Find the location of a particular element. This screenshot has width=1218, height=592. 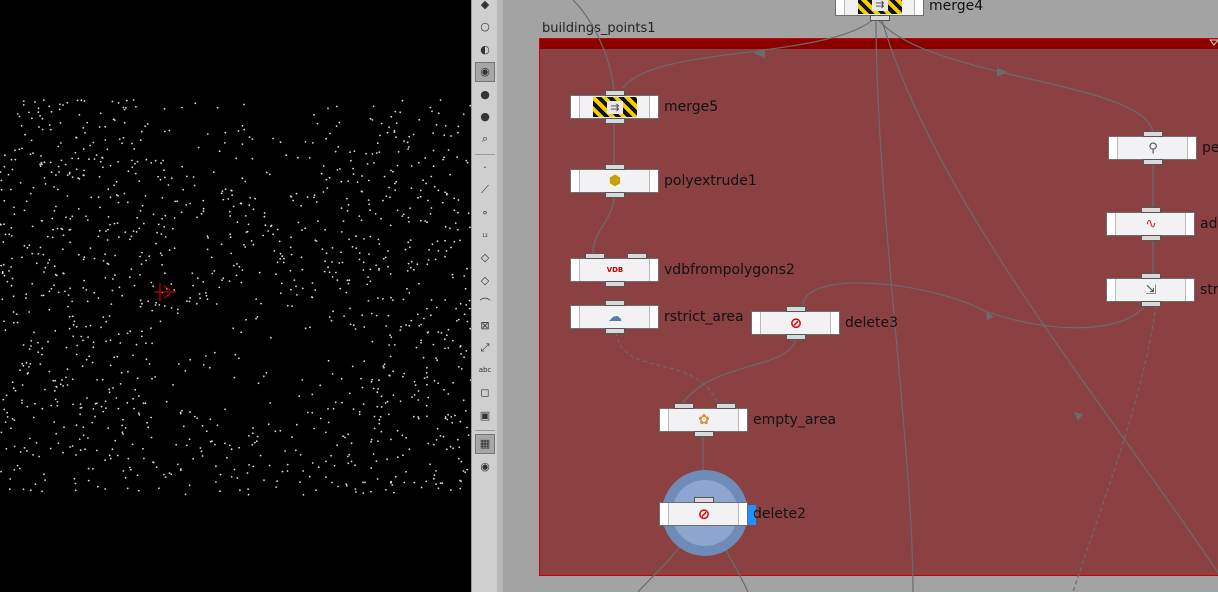

curve-icon: ⌒ is located at coordinates (485, 303).